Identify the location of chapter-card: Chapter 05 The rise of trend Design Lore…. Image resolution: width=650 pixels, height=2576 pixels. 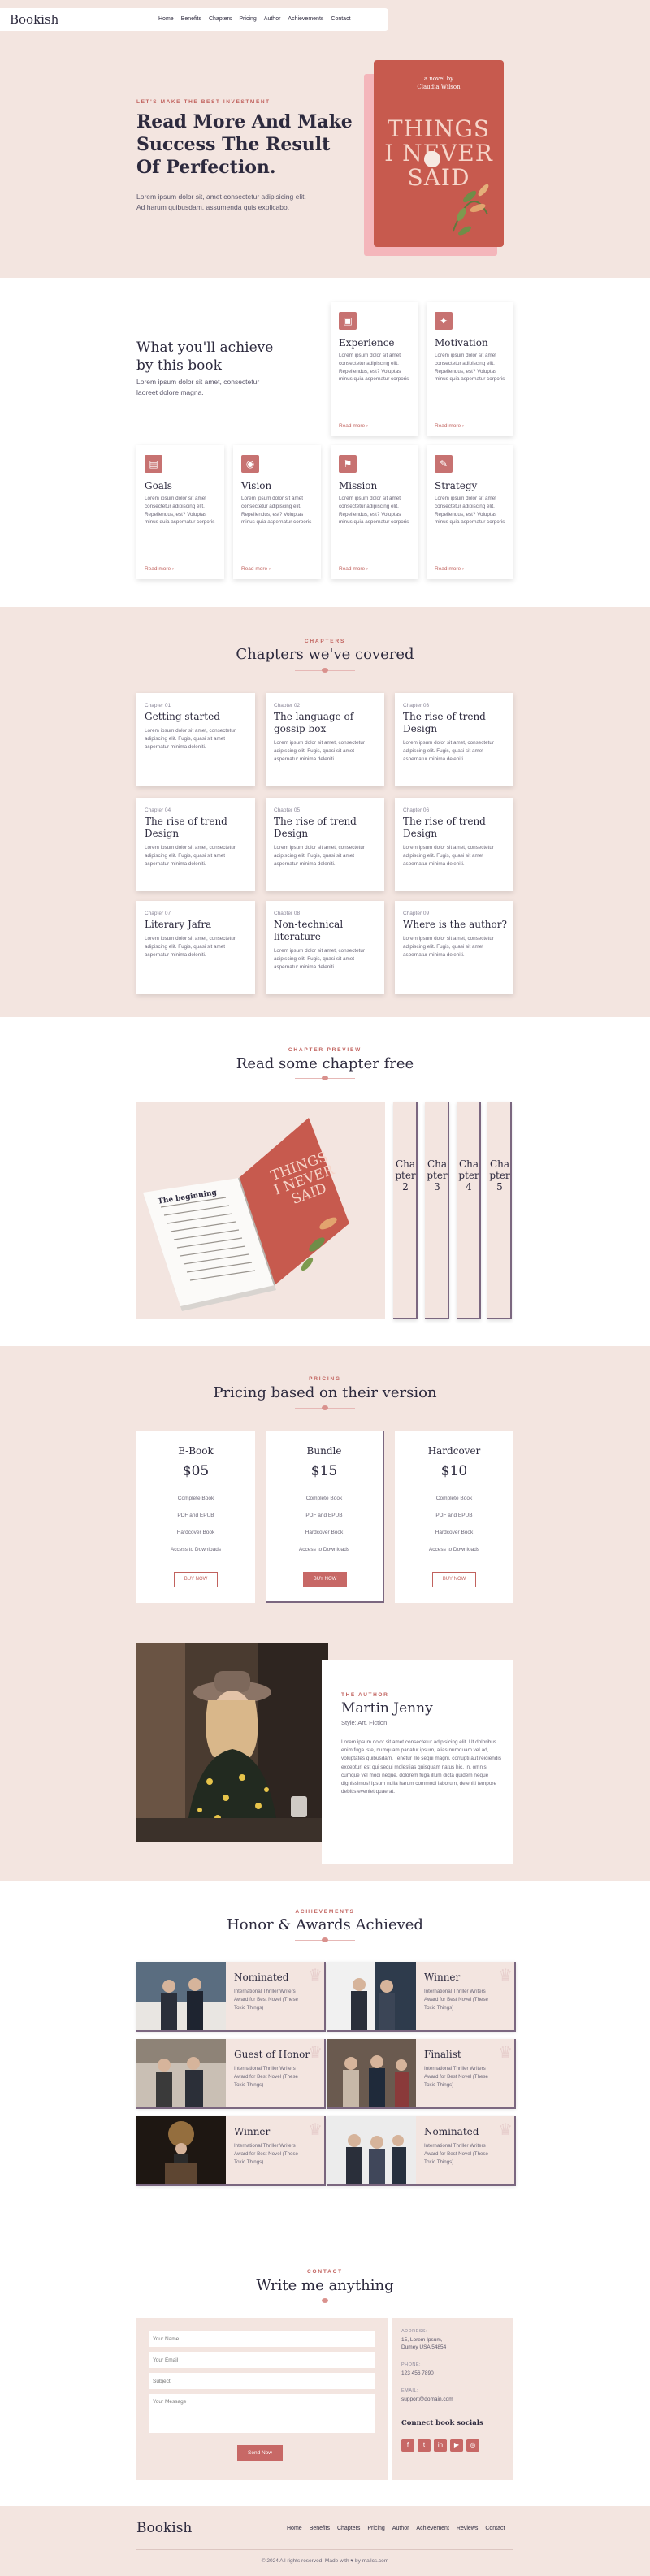
(325, 844).